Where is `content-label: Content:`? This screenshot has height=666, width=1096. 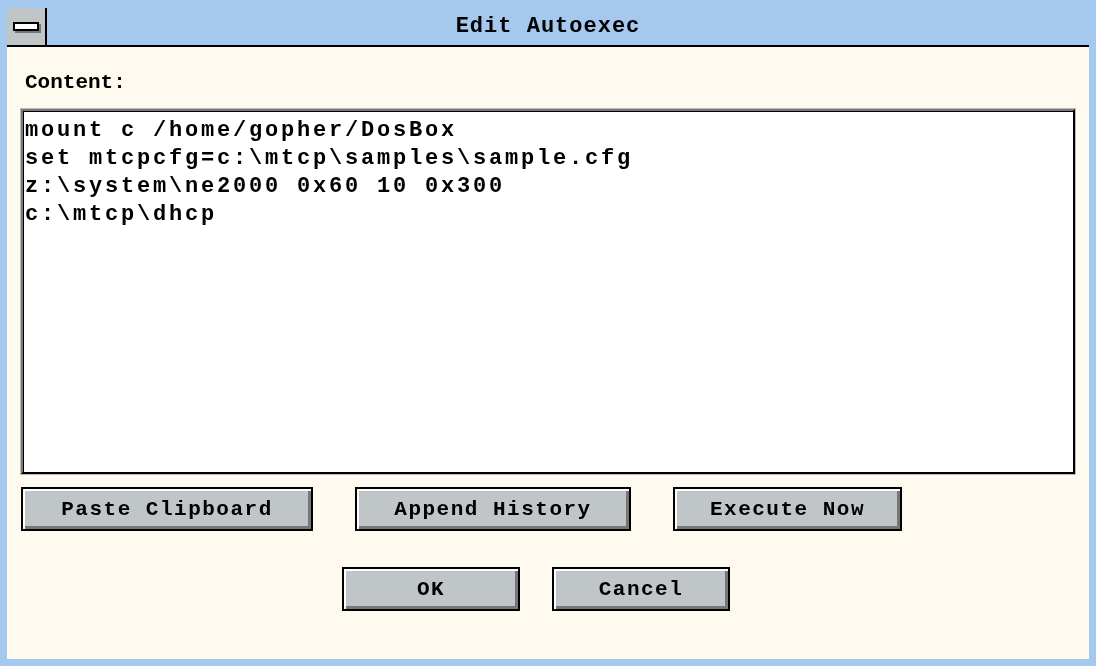
content-label: Content: is located at coordinates (76, 83).